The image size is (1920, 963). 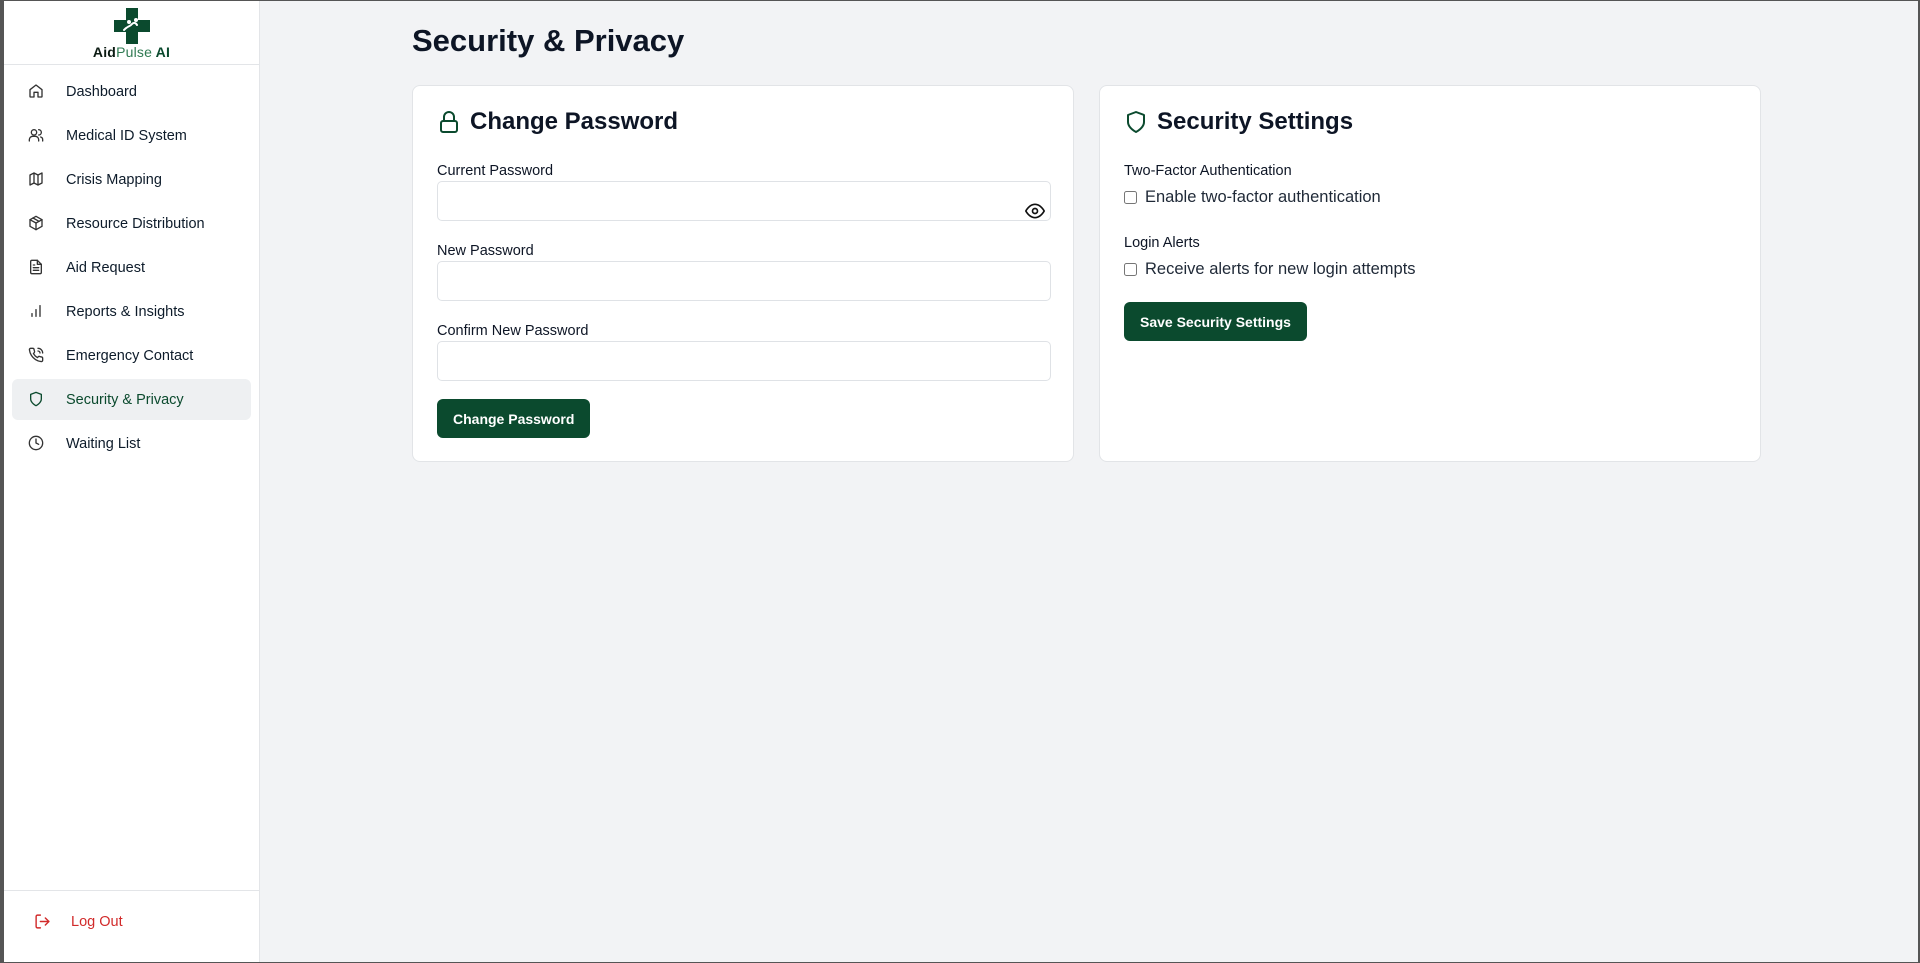 I want to click on brand-name-part1: Aid, so click(x=104, y=52).